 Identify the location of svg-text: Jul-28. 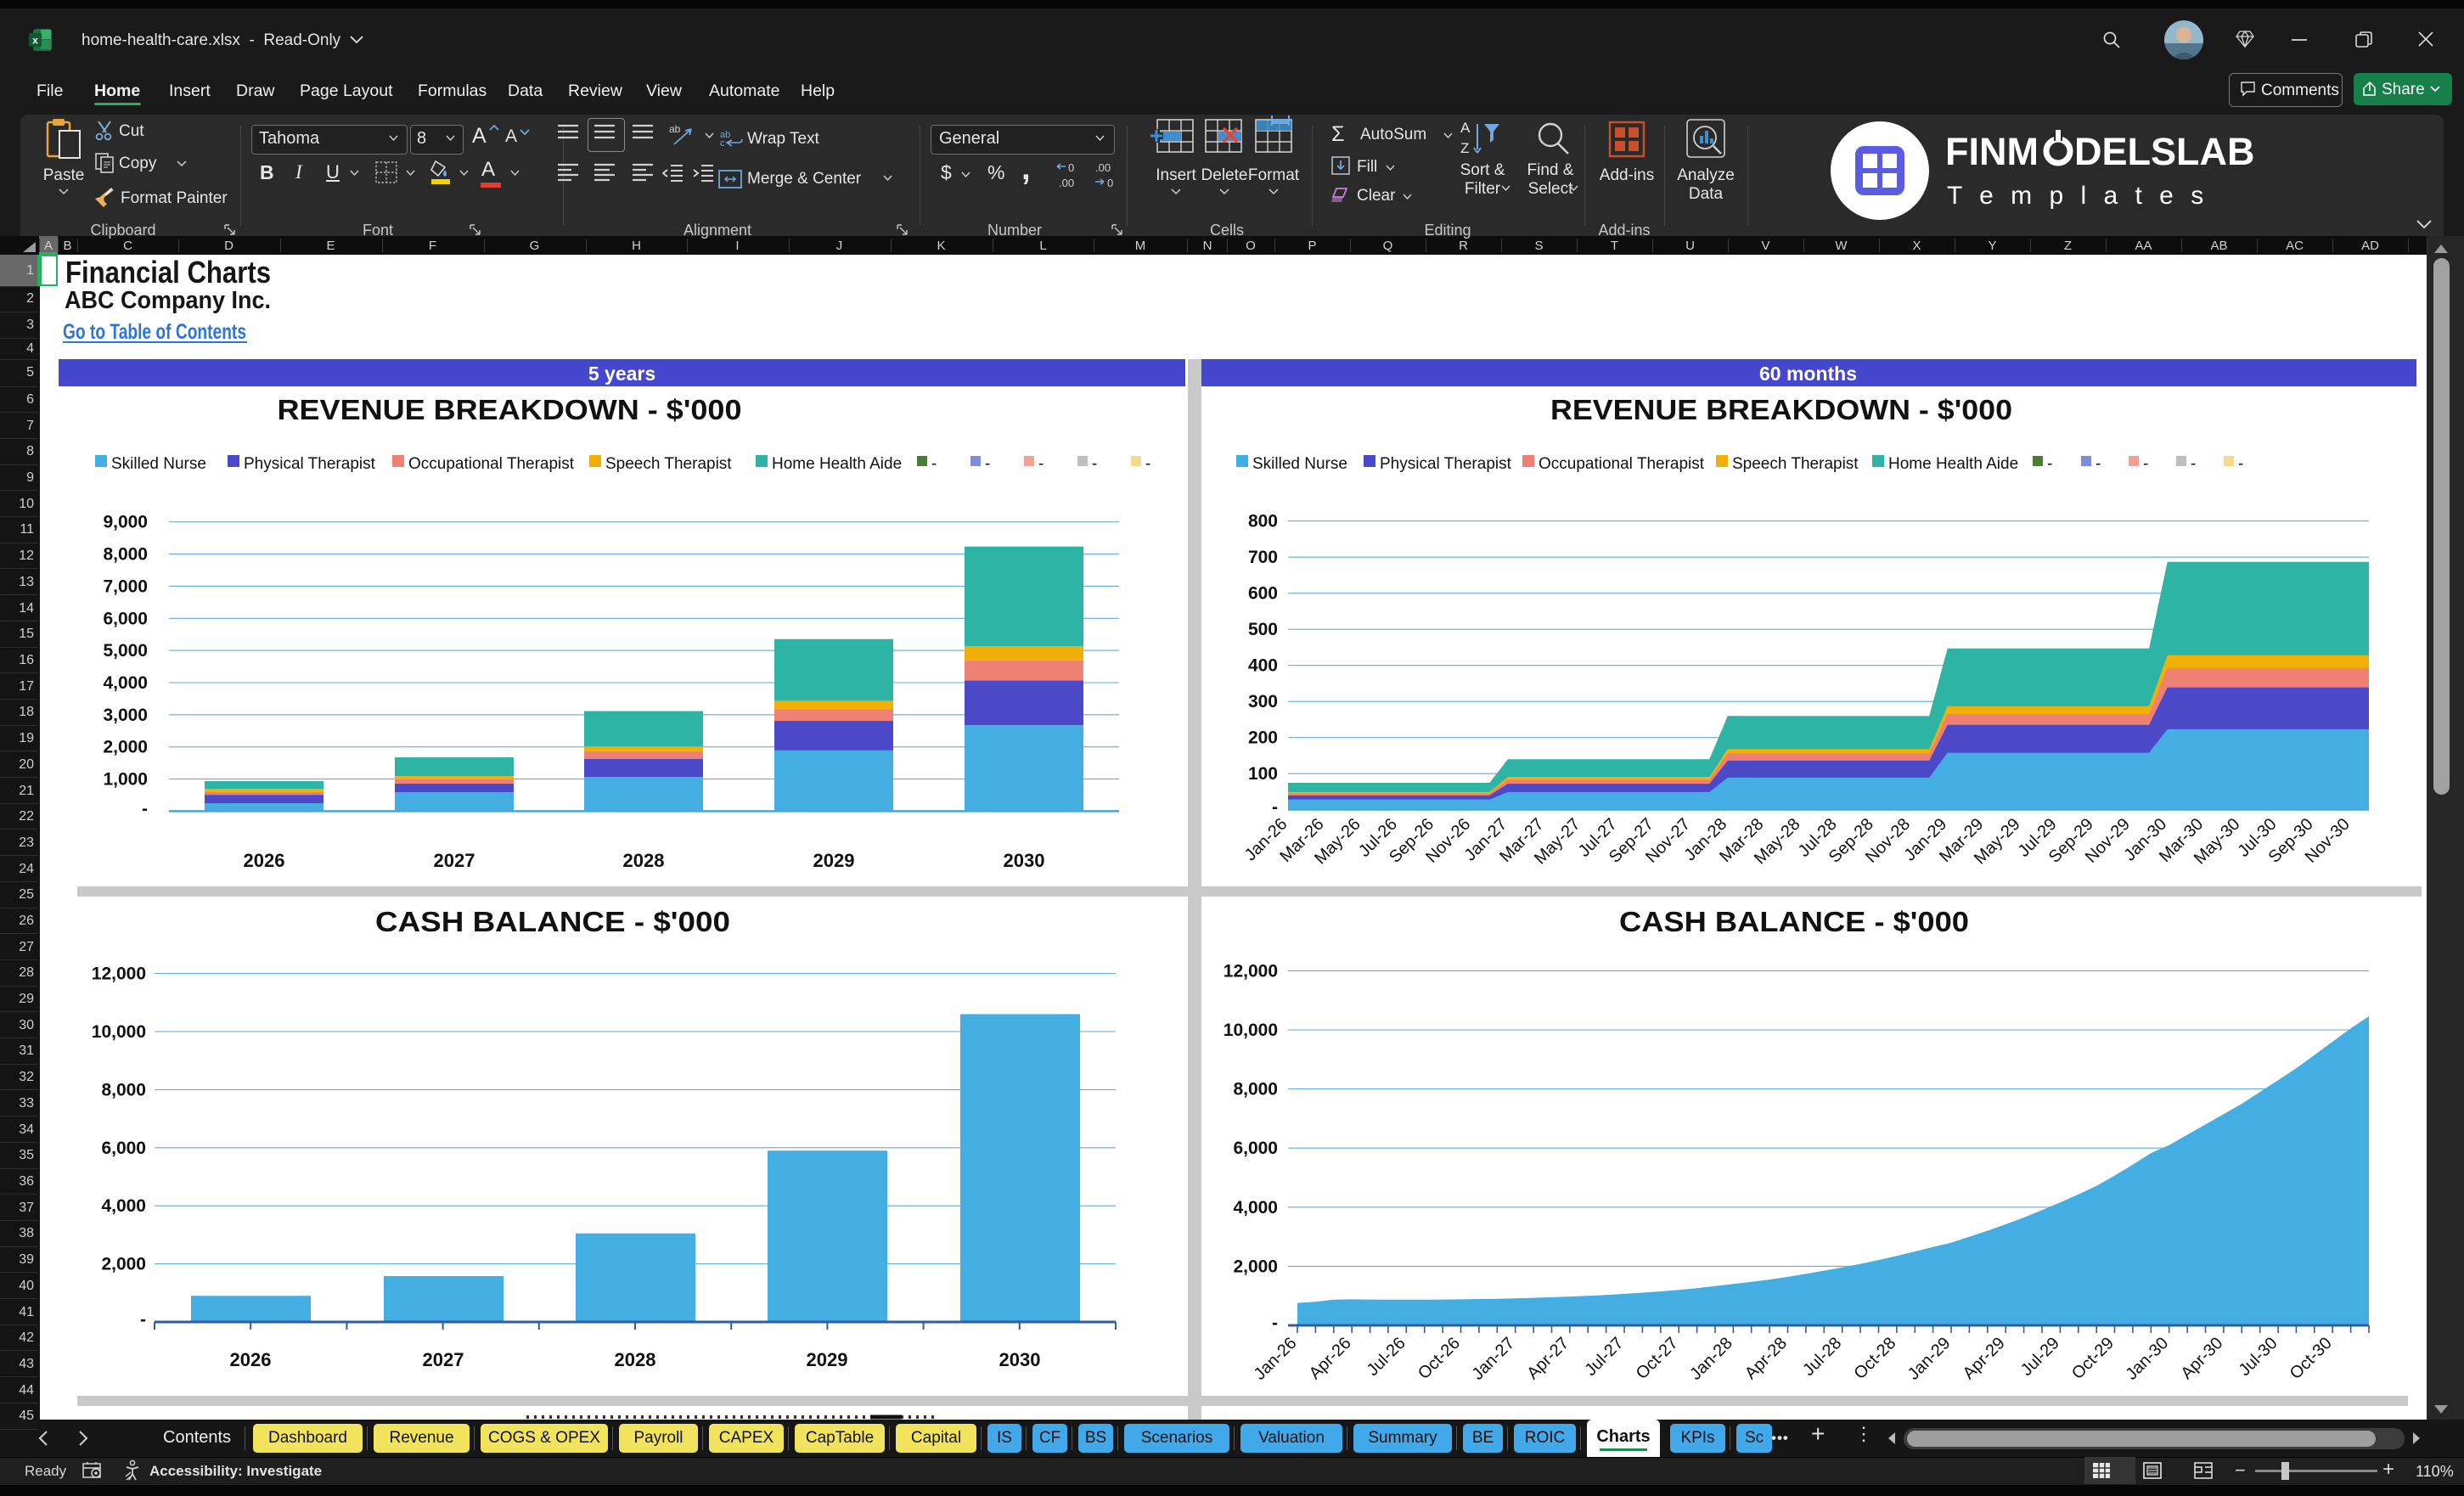
(1822, 1357).